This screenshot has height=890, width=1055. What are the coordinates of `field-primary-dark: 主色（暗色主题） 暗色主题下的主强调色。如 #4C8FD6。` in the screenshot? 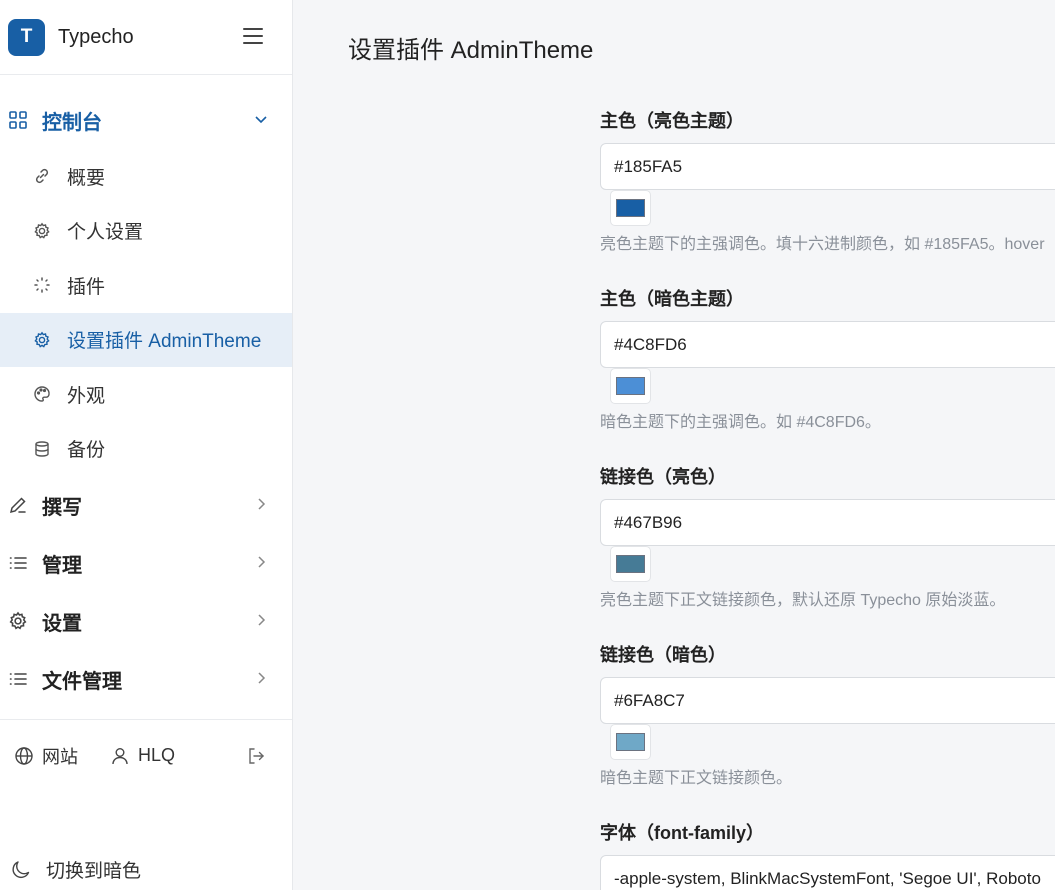 It's located at (827, 360).